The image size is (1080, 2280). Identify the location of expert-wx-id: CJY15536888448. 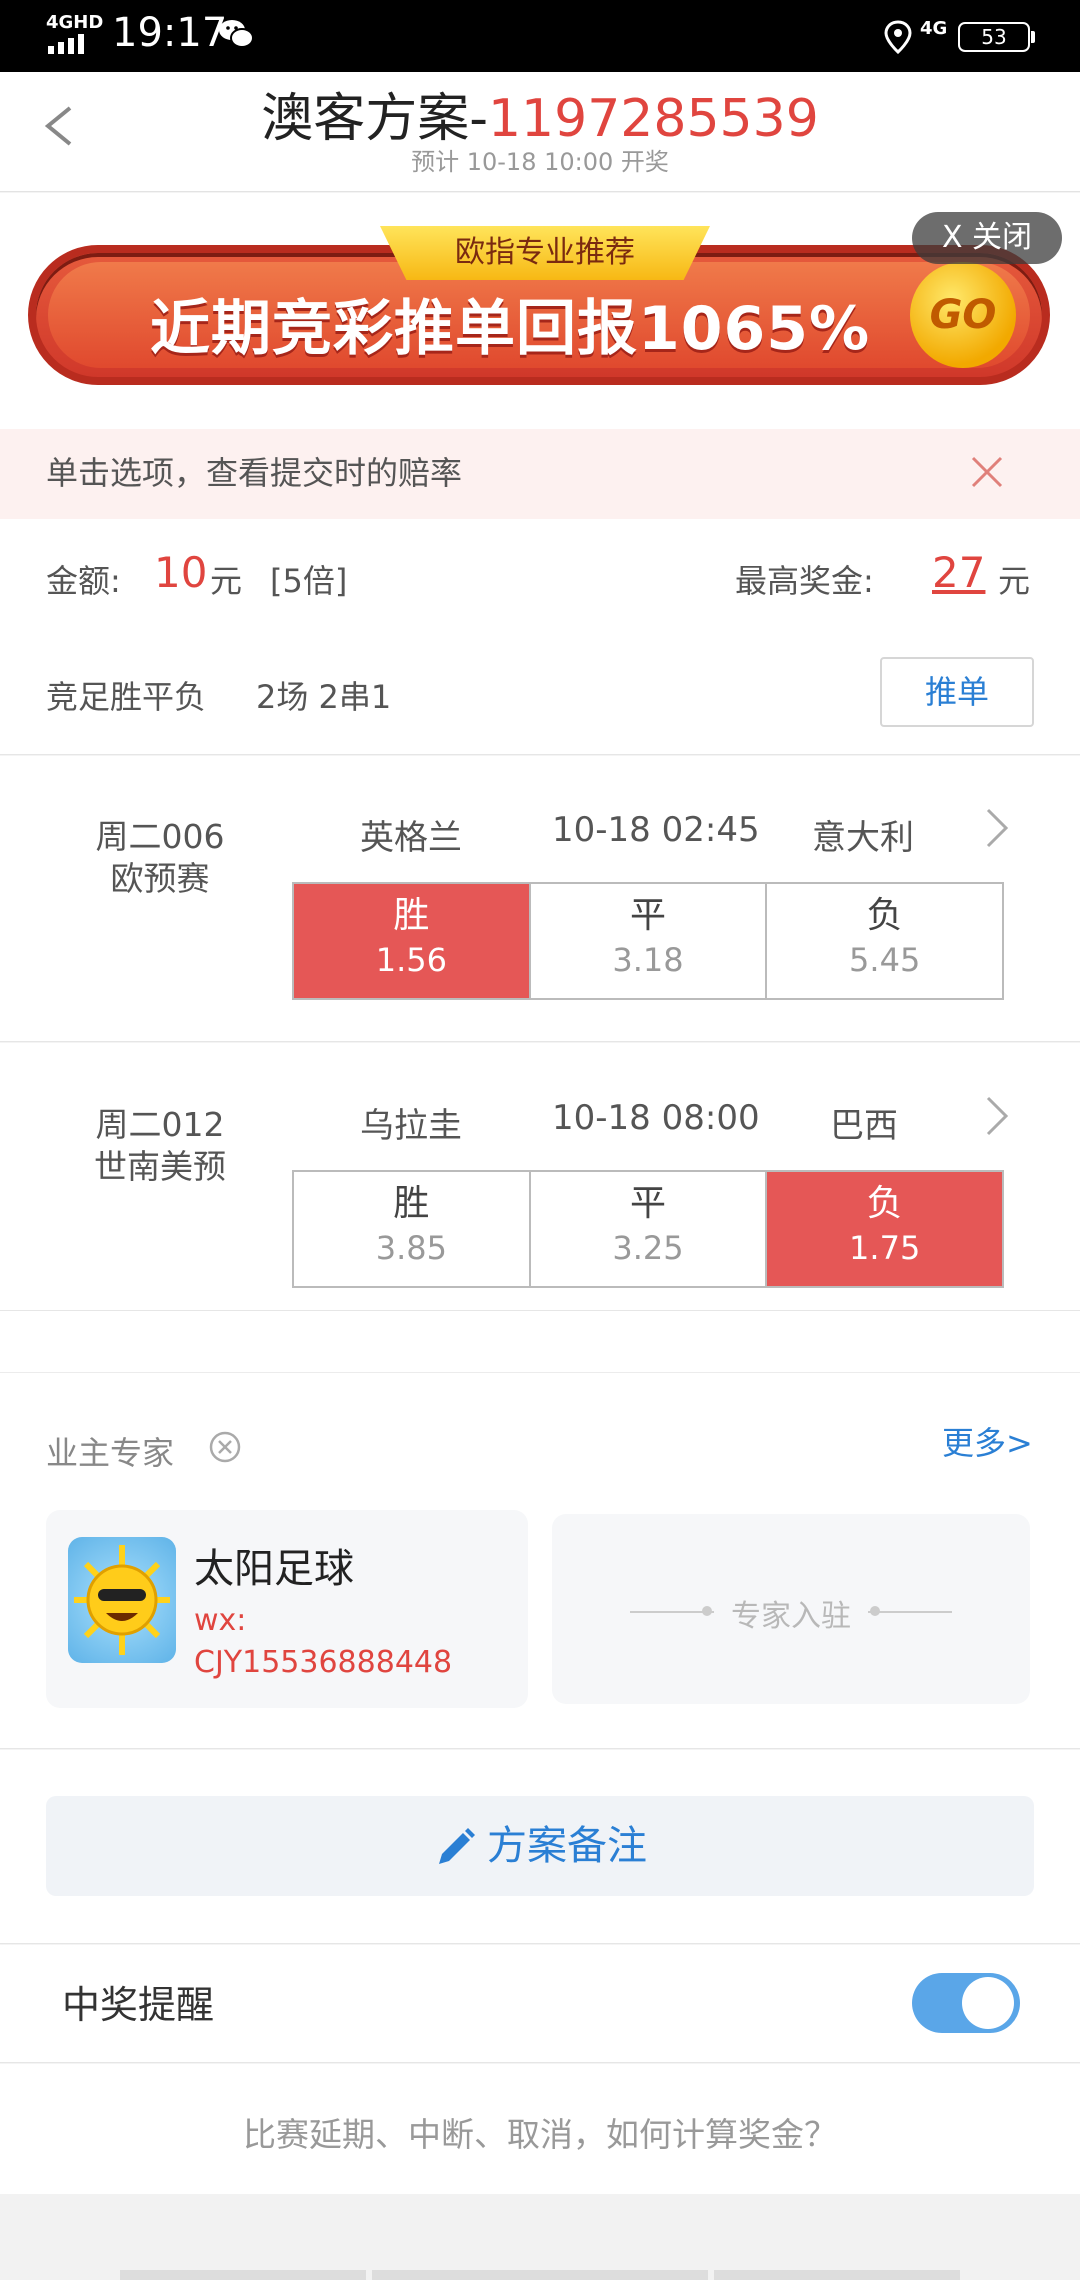
(323, 1662).